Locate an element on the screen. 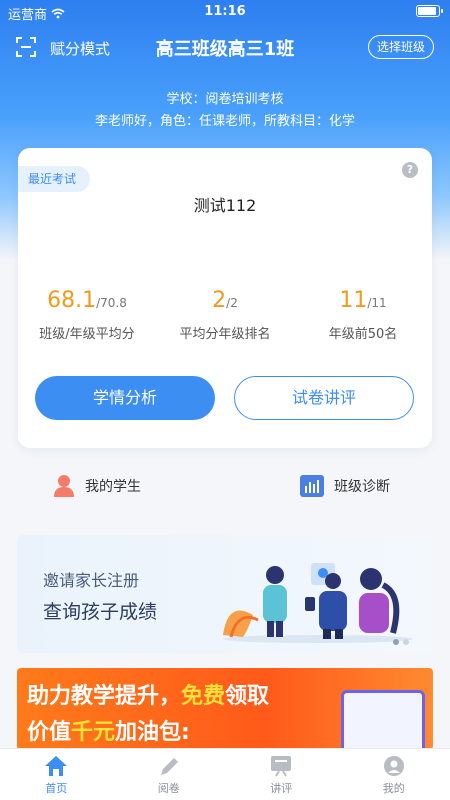 This screenshot has height=800, width=450. promo-screen-illustration is located at coordinates (383, 720).